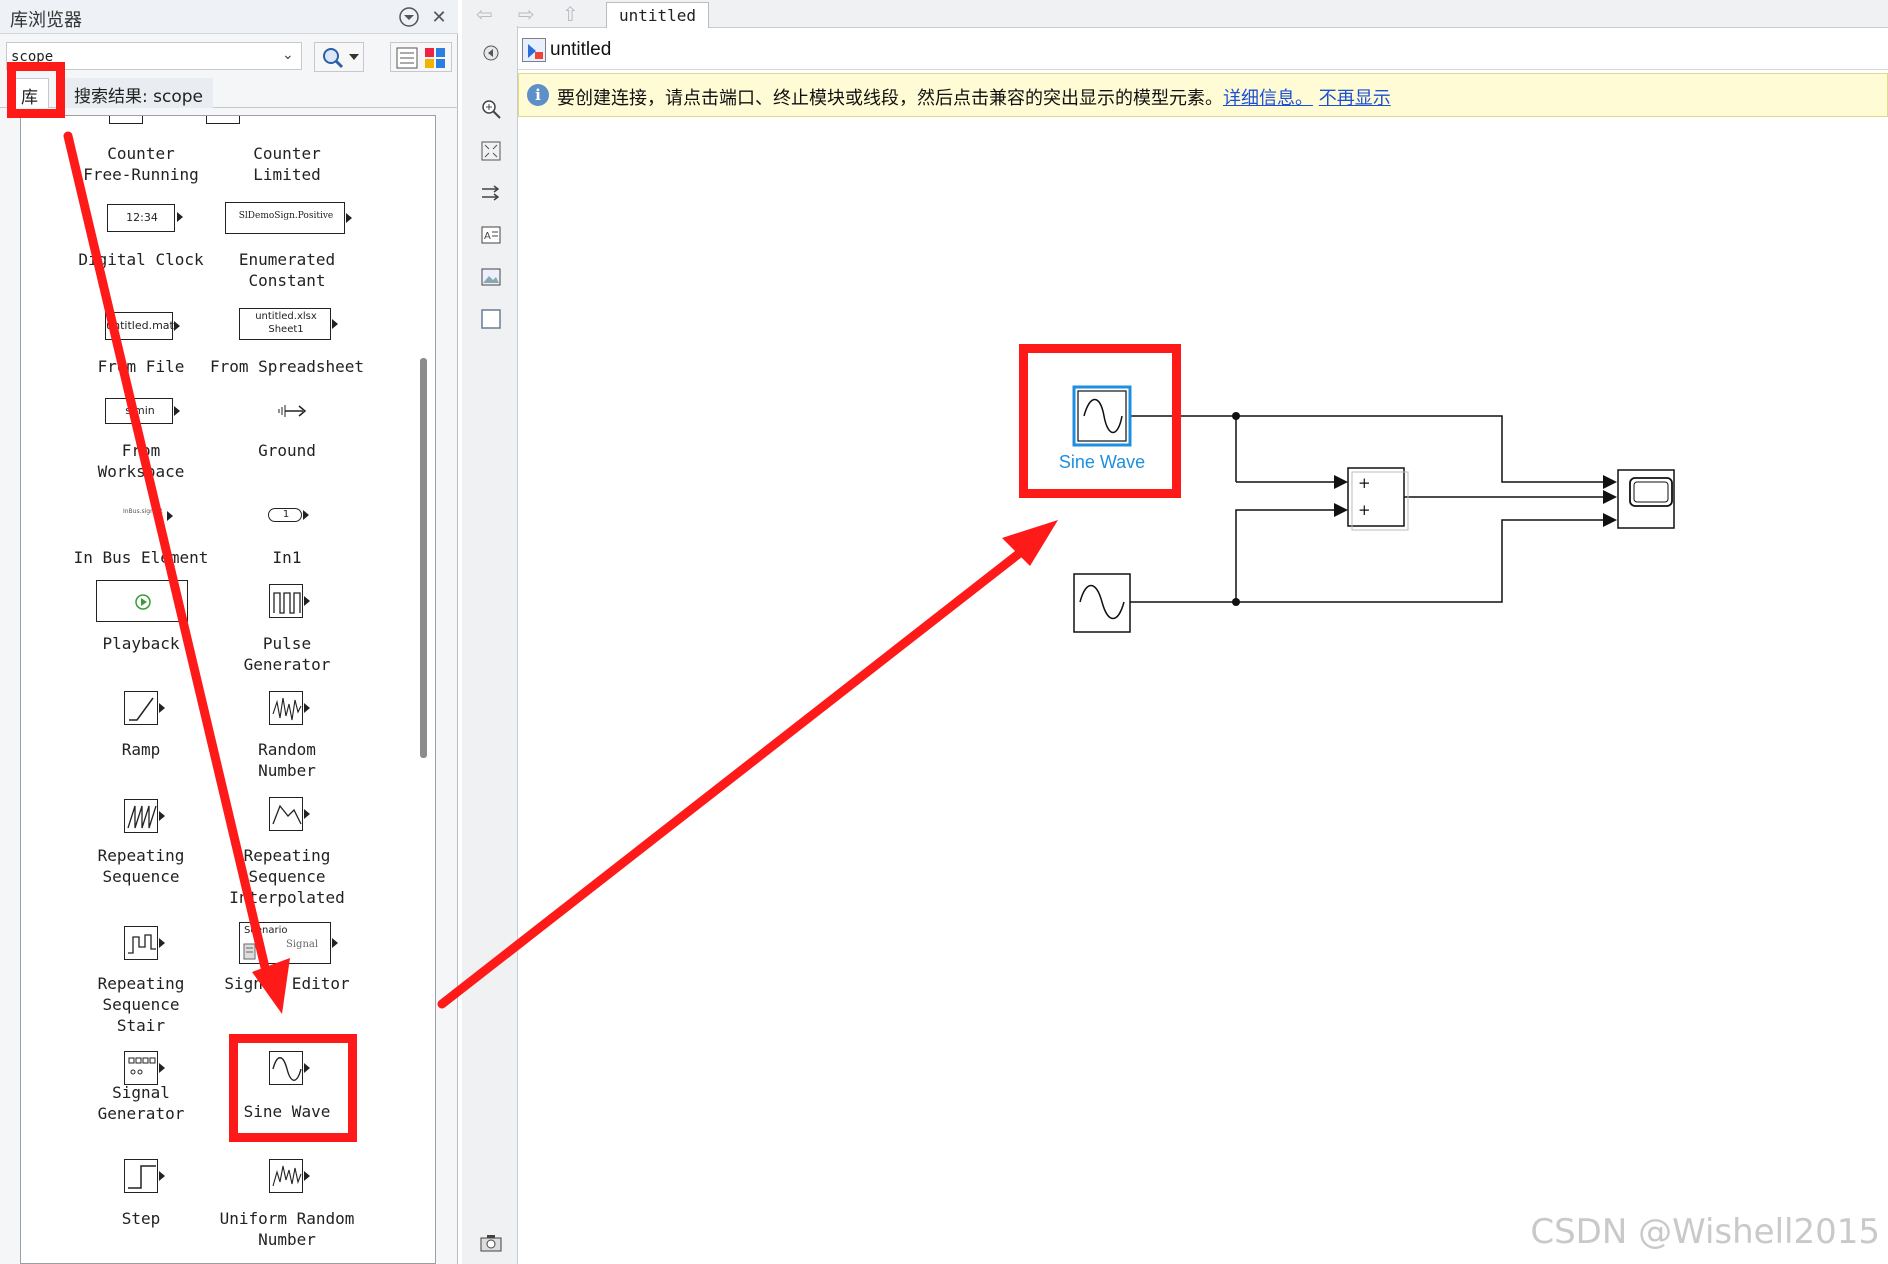 The width and height of the screenshot is (1888, 1264). I want to click on arrow-line-up, so click(736, 774).